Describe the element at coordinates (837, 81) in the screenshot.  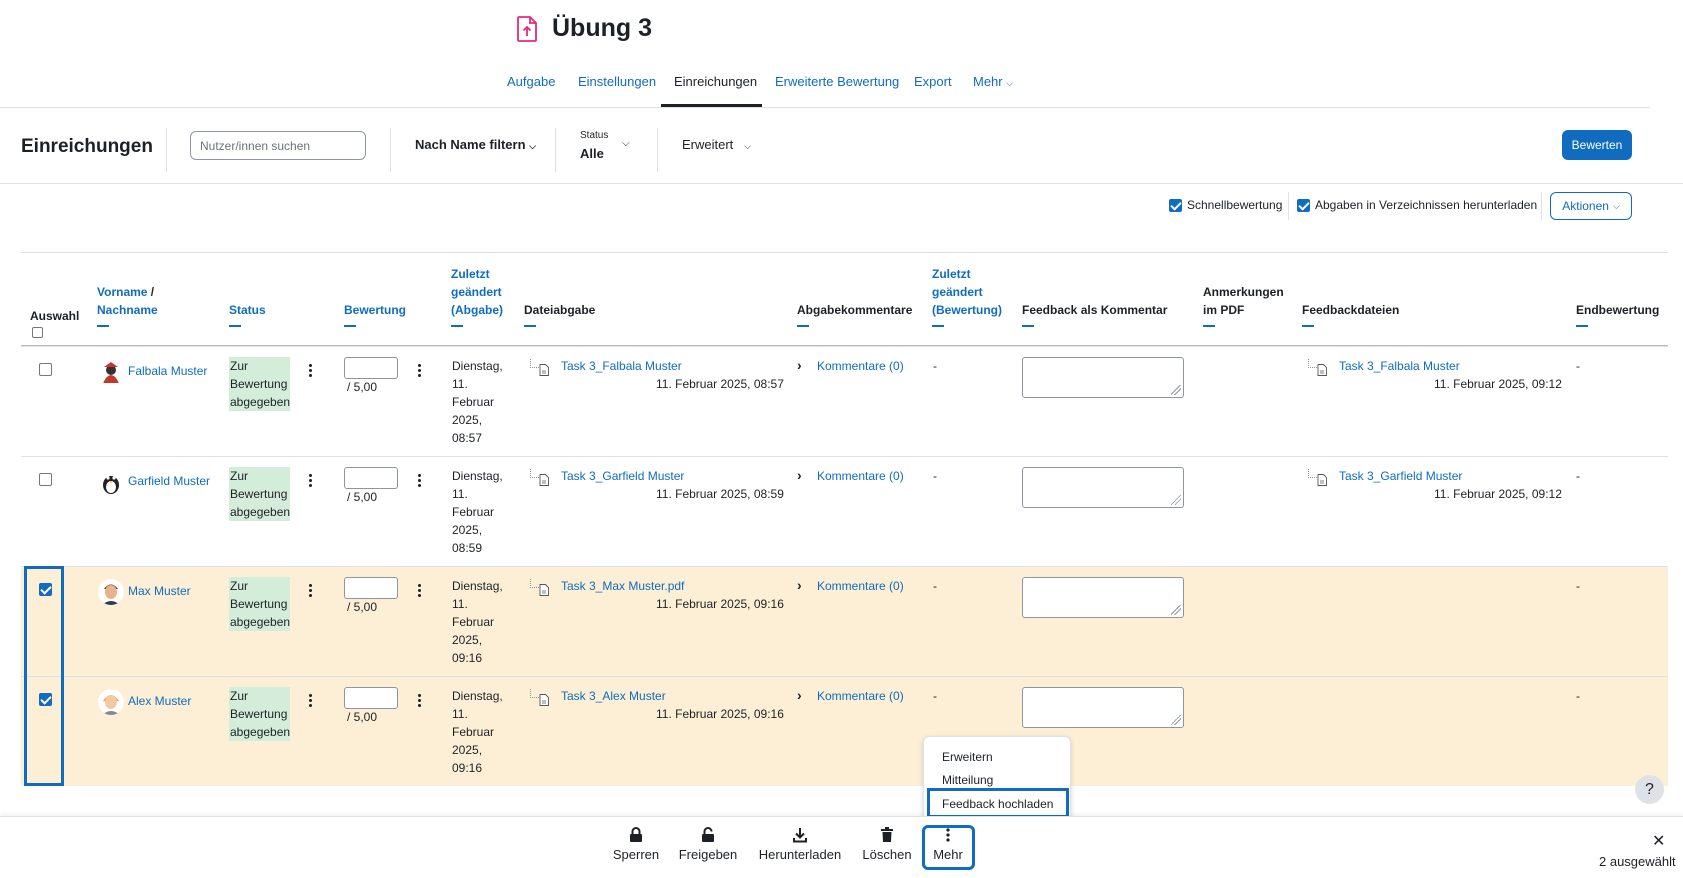
I see `tab-erweiterte-bewertung: Erweiterte Bewertung` at that location.